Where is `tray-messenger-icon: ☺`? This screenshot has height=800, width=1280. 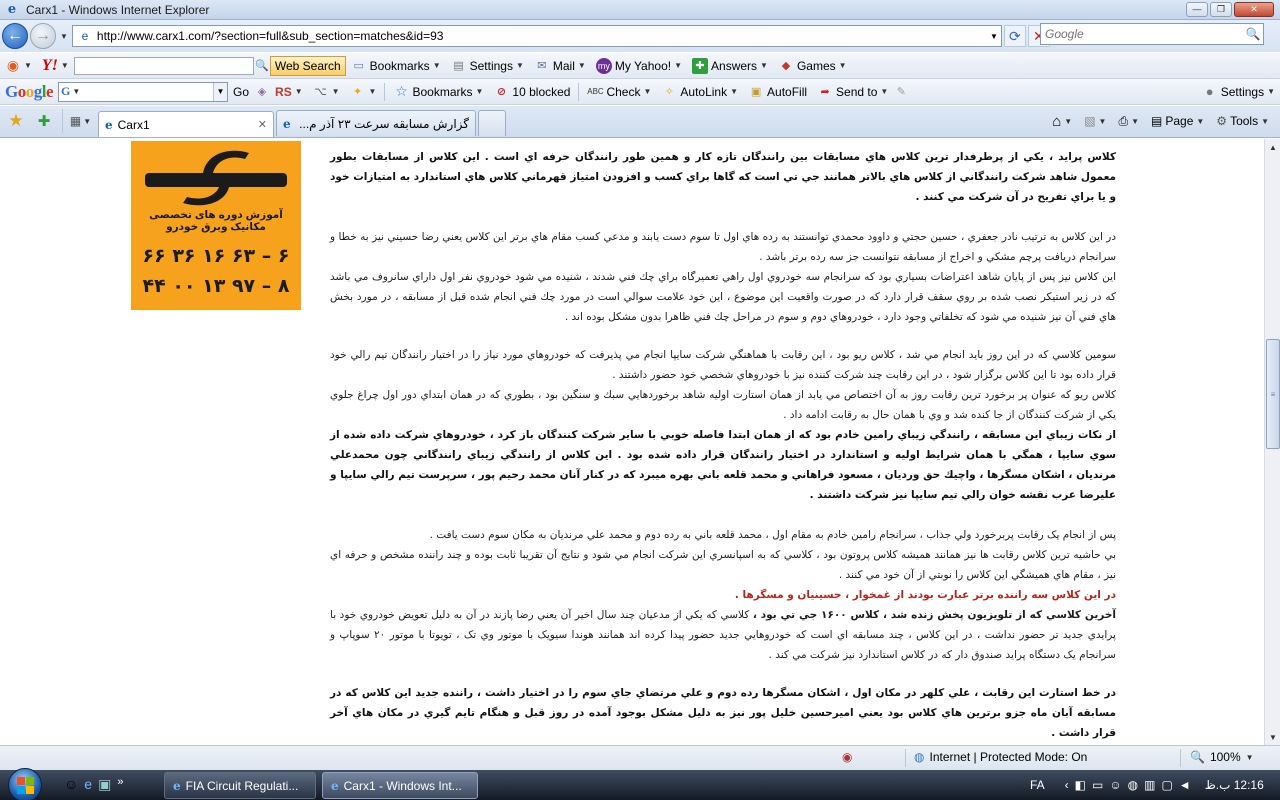
tray-messenger-icon: ☺ is located at coordinates (1115, 785).